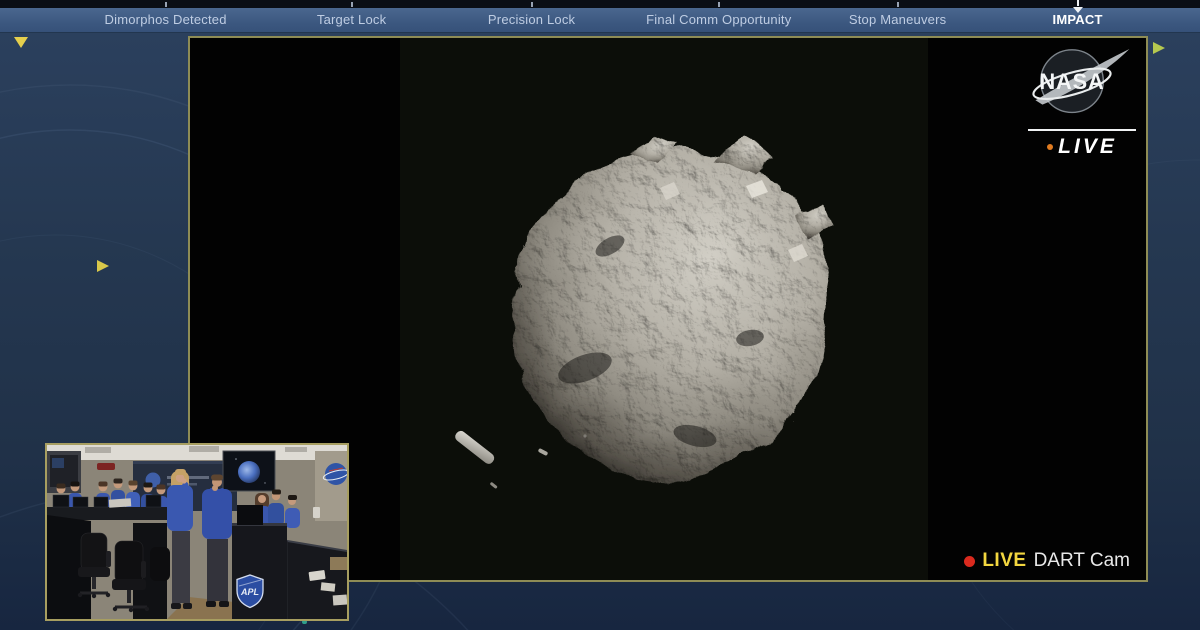 This screenshot has width=1200, height=630. I want to click on feed-status-badge: LIVE DART Cam, so click(1047, 561).